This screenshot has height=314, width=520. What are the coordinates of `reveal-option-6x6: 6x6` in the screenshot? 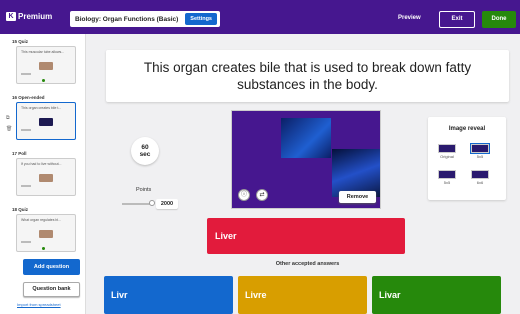 It's located at (480, 177).